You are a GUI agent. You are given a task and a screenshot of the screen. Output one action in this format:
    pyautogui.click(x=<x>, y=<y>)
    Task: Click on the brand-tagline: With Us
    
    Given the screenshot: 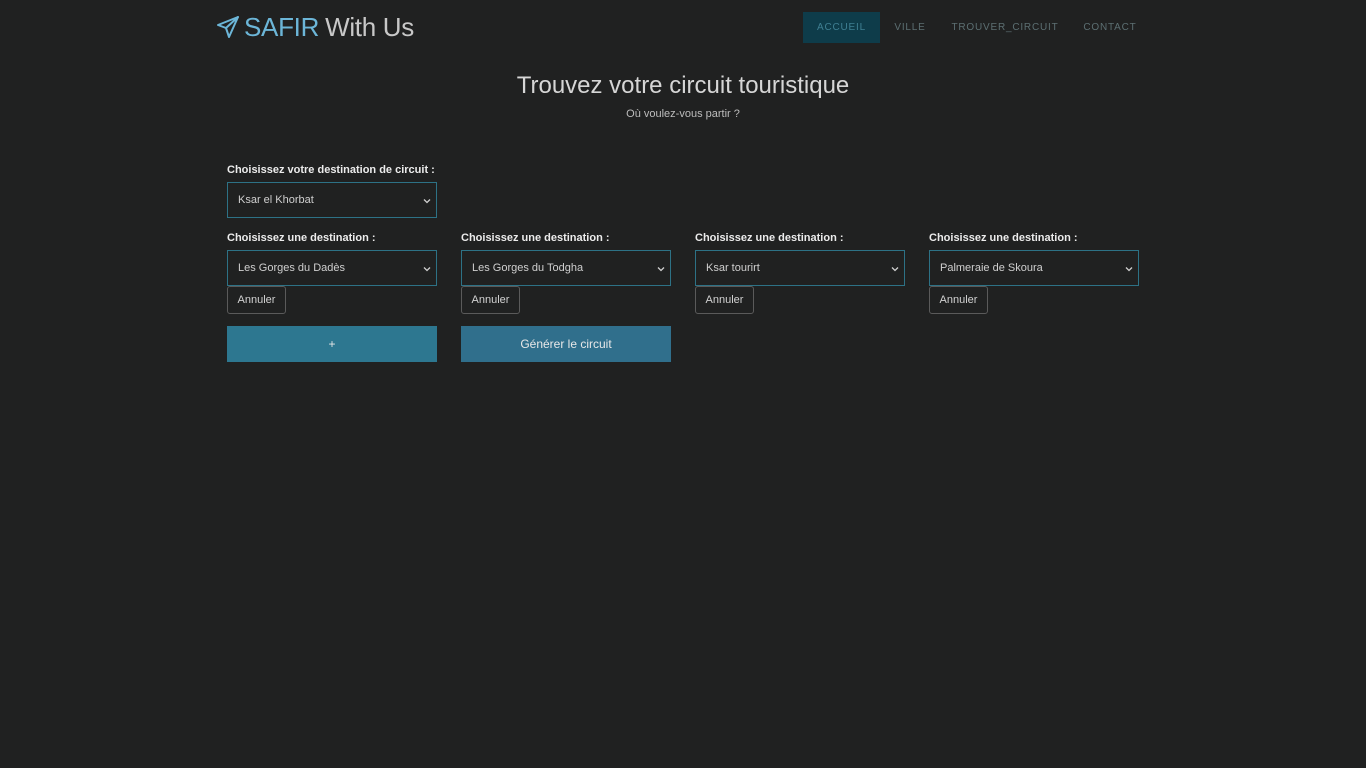 What is the action you would take?
    pyautogui.click(x=369, y=26)
    